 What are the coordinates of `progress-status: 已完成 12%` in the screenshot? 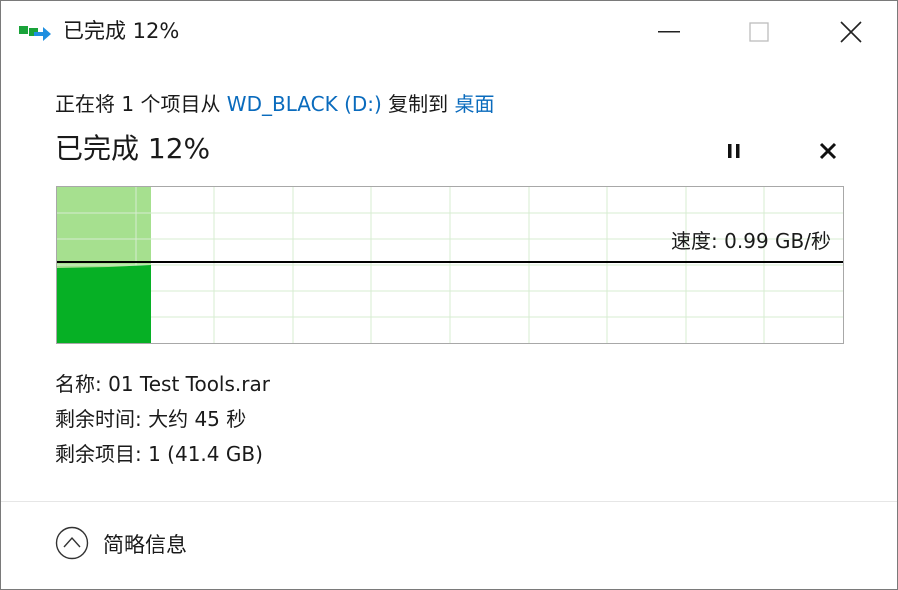 It's located at (133, 148).